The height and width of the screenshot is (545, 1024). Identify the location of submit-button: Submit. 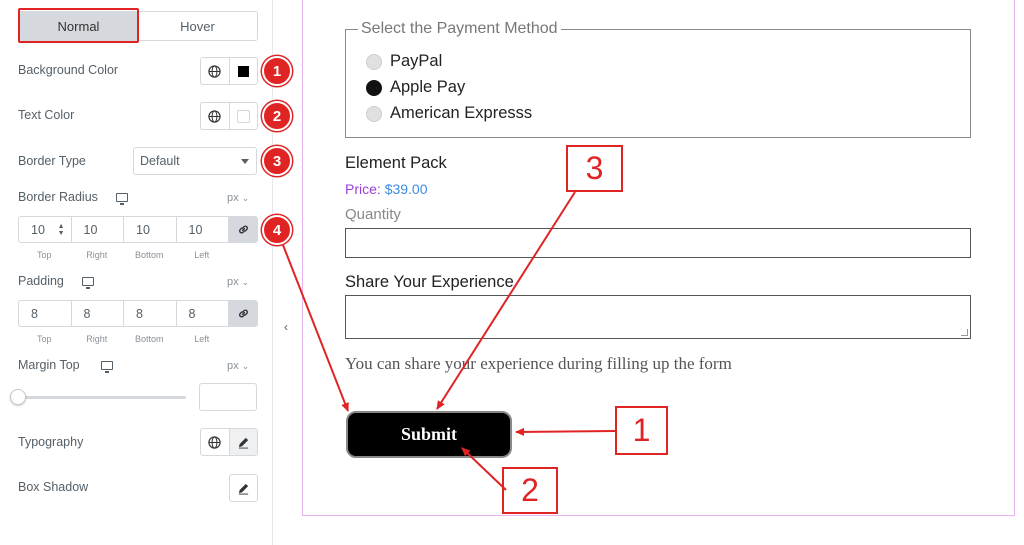
(429, 434).